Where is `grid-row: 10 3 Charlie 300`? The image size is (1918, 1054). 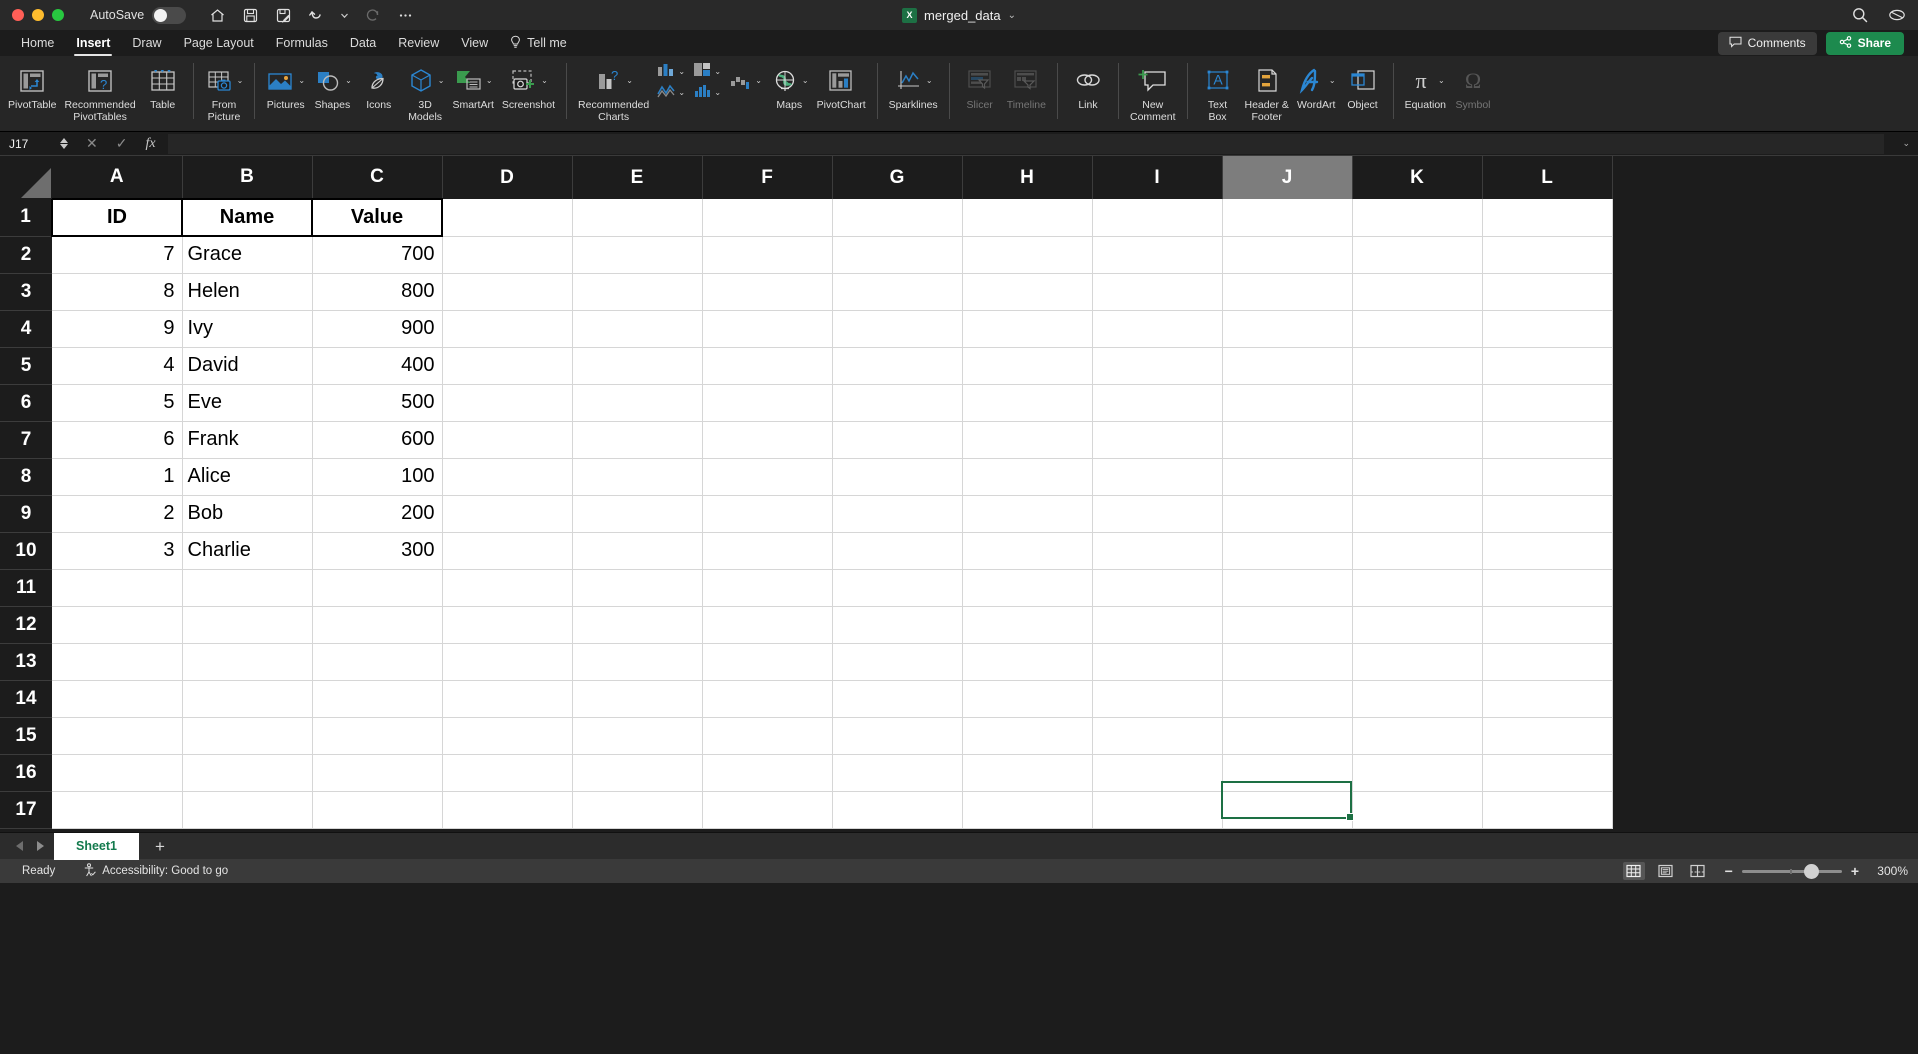 grid-row: 10 3 Charlie 300 is located at coordinates (806, 551).